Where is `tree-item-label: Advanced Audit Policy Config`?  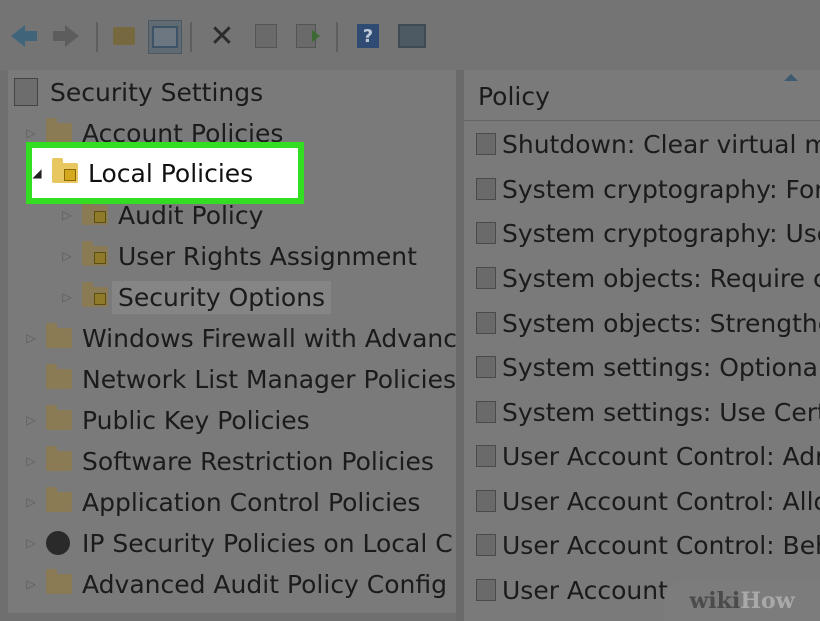
tree-item-label: Advanced Audit Policy Config is located at coordinates (265, 584).